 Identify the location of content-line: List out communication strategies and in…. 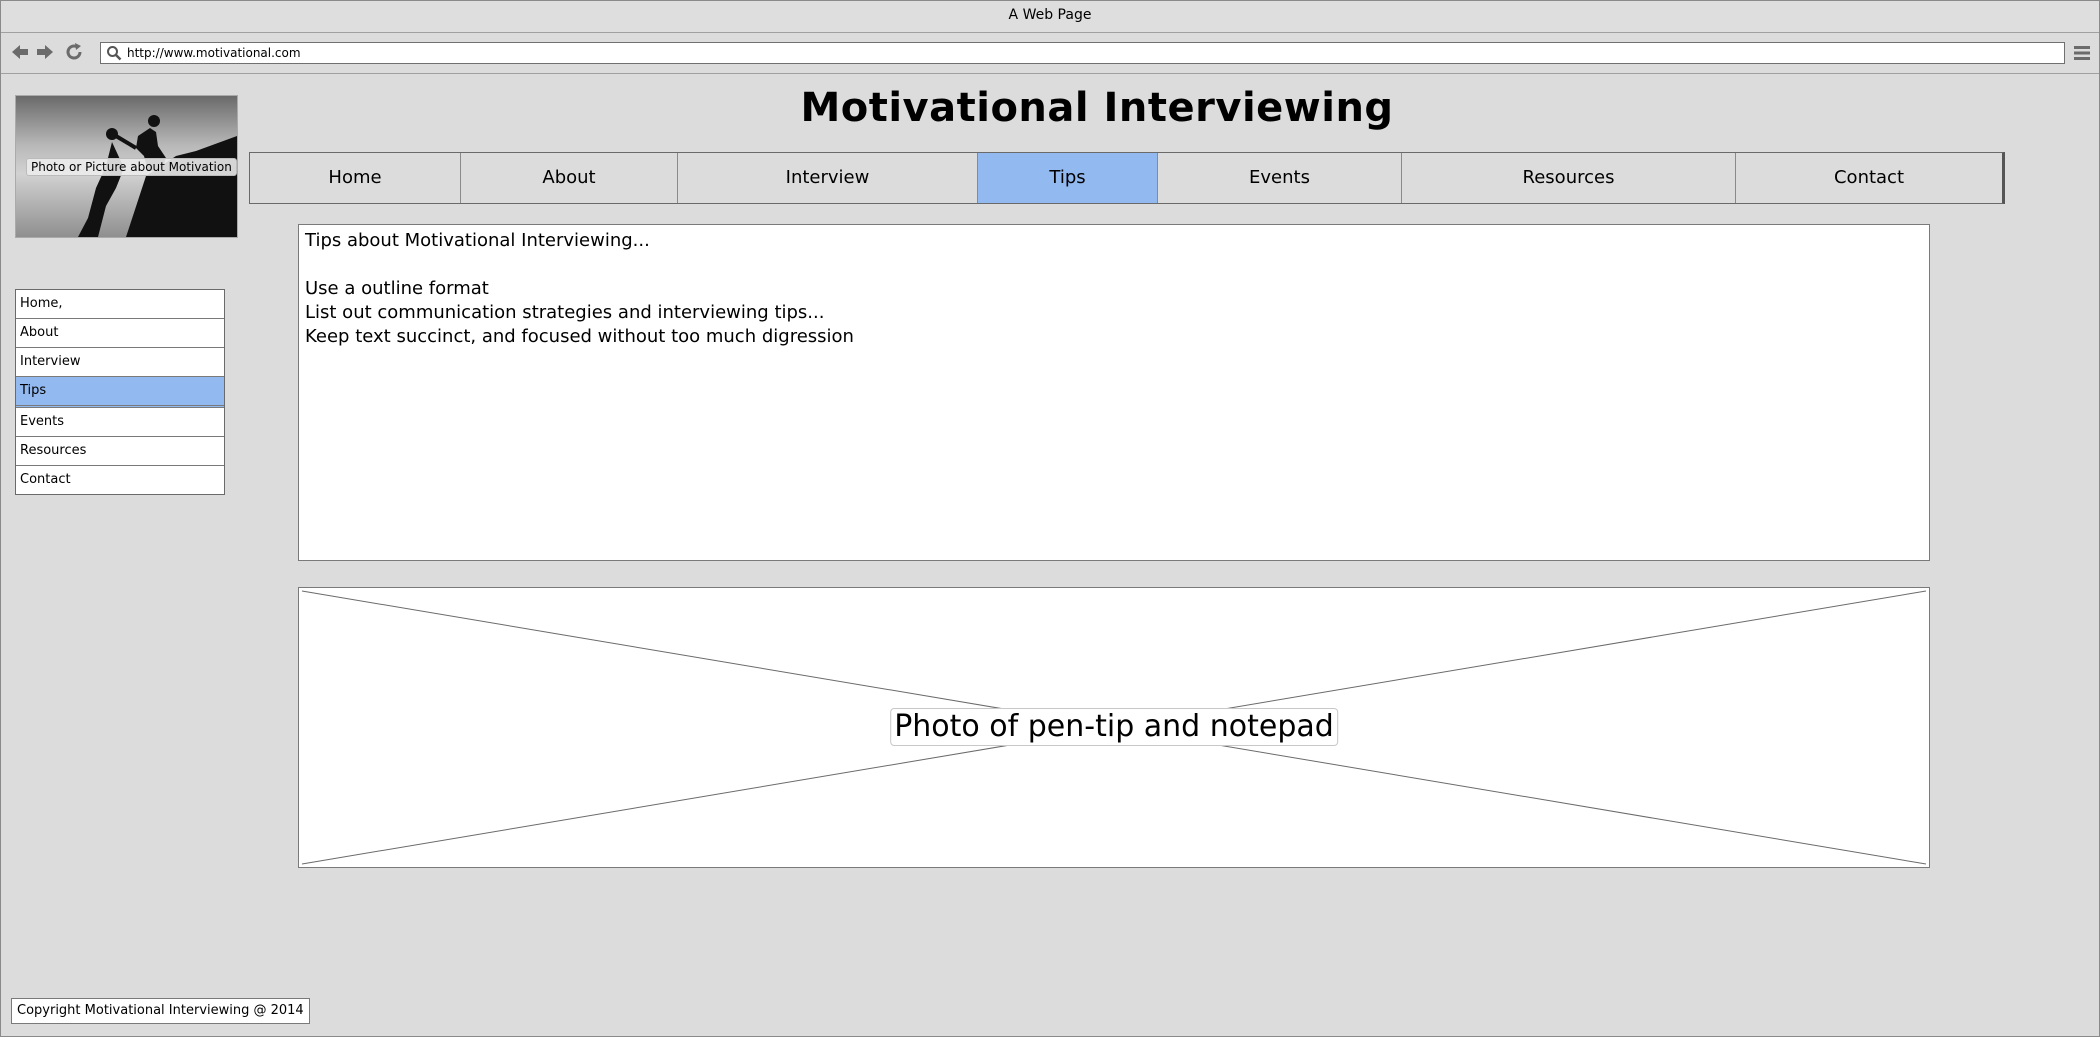
(565, 312).